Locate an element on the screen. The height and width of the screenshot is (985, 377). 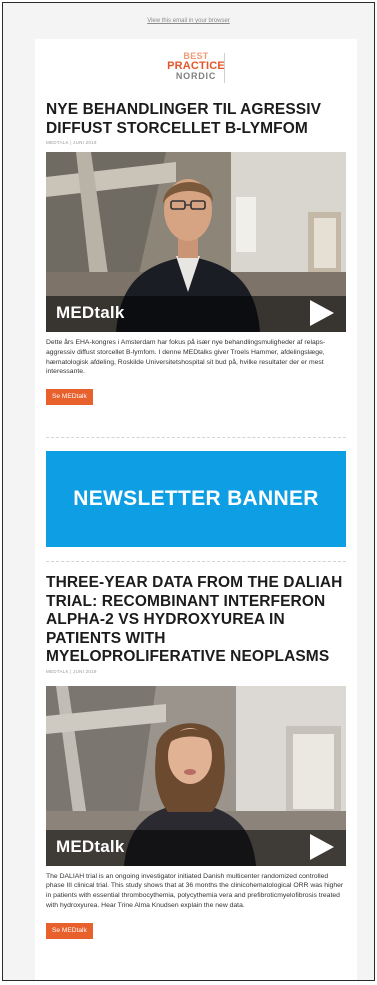
best-practice-nordic-logo: BEST PRACTICE NORDIC is located at coordinates (196, 67).